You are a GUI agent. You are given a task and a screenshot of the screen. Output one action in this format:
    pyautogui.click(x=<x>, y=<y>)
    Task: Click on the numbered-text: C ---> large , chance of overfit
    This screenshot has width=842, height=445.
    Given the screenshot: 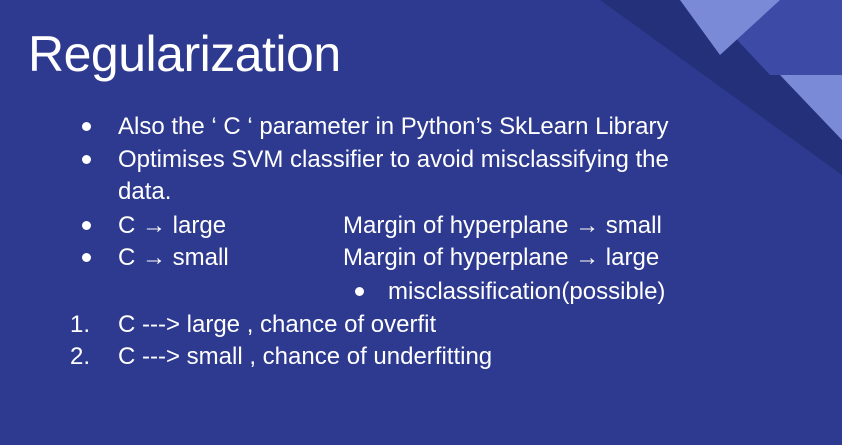 What is the action you would take?
    pyautogui.click(x=277, y=324)
    